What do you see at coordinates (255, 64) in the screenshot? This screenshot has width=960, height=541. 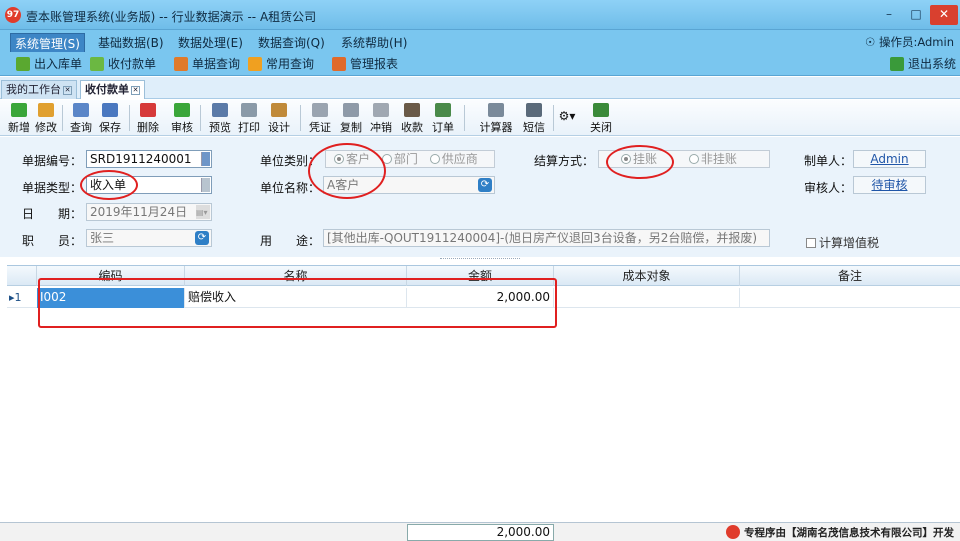 I see `chart-icon` at bounding box center [255, 64].